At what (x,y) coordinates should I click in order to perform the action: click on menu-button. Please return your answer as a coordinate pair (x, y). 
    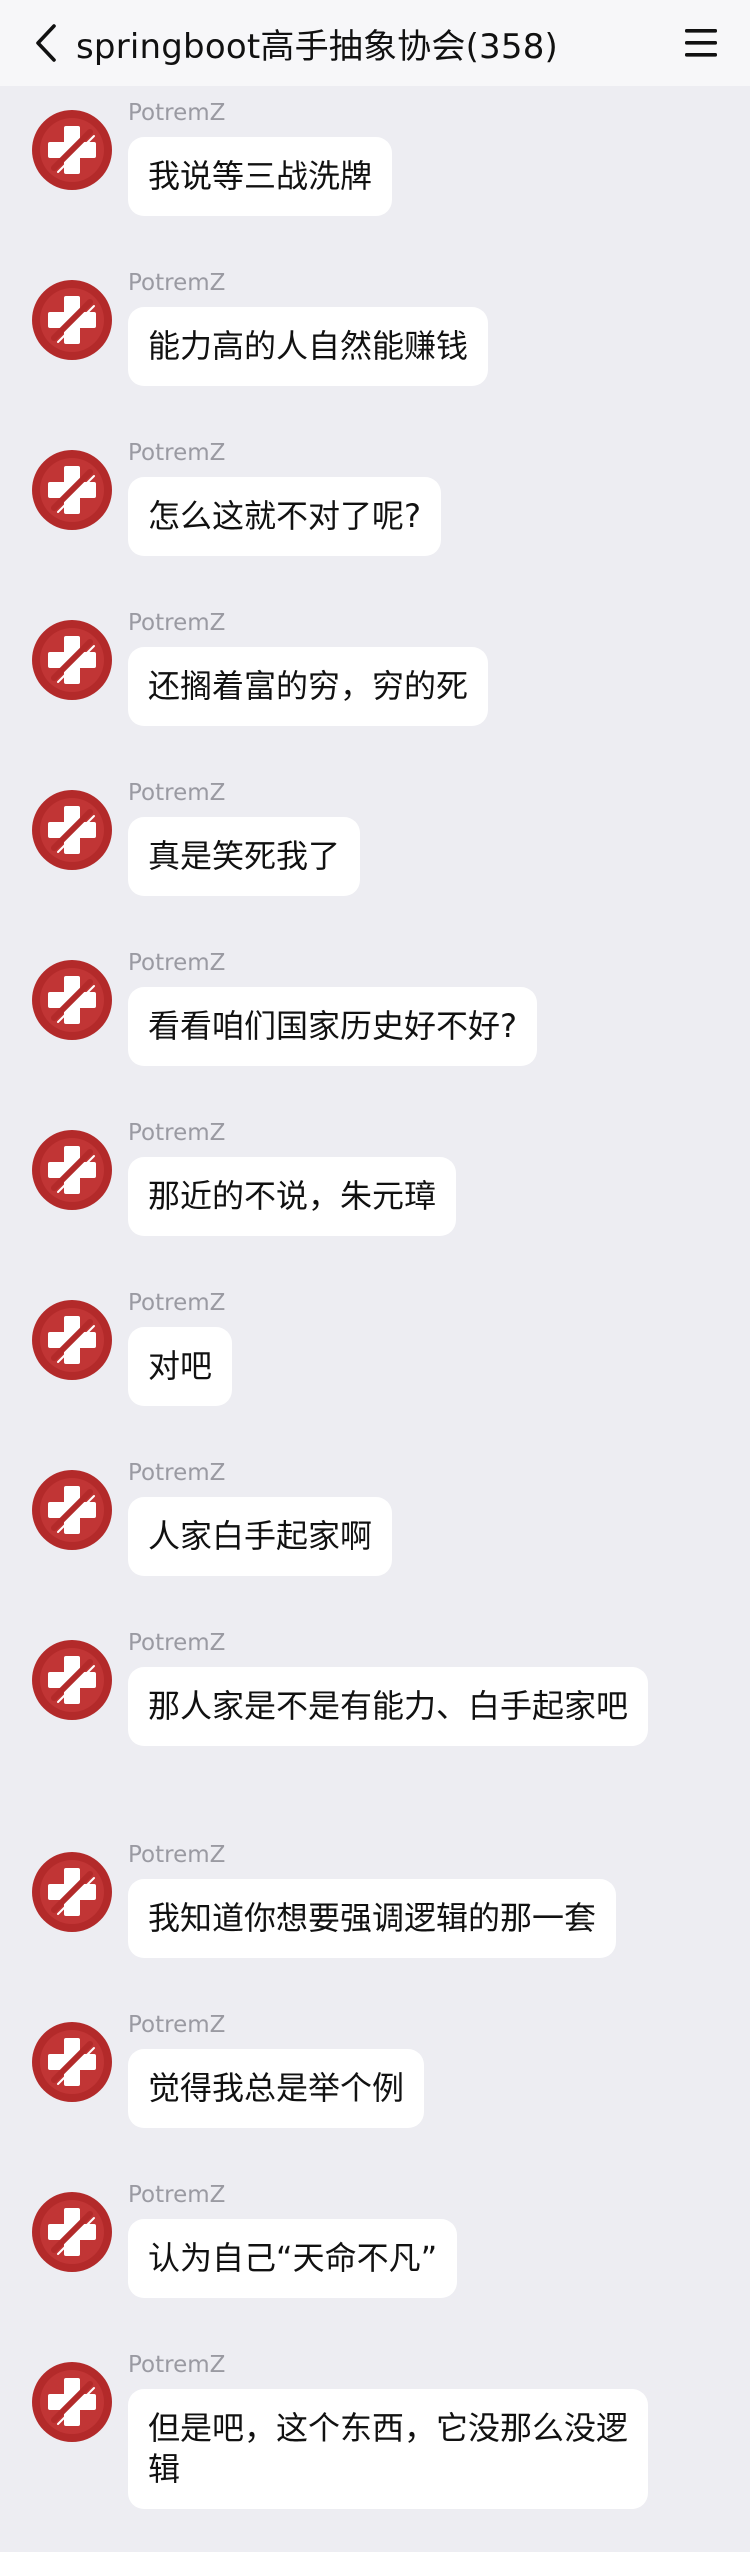
    Looking at the image, I should click on (701, 43).